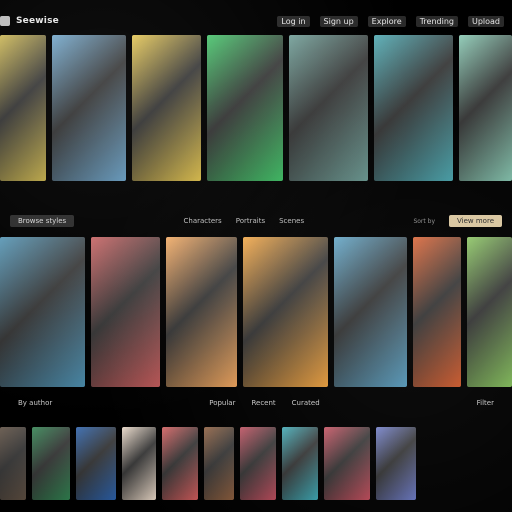 This screenshot has height=512, width=512. What do you see at coordinates (485, 21) in the screenshot?
I see `menu-item-upload: Upload` at bounding box center [485, 21].